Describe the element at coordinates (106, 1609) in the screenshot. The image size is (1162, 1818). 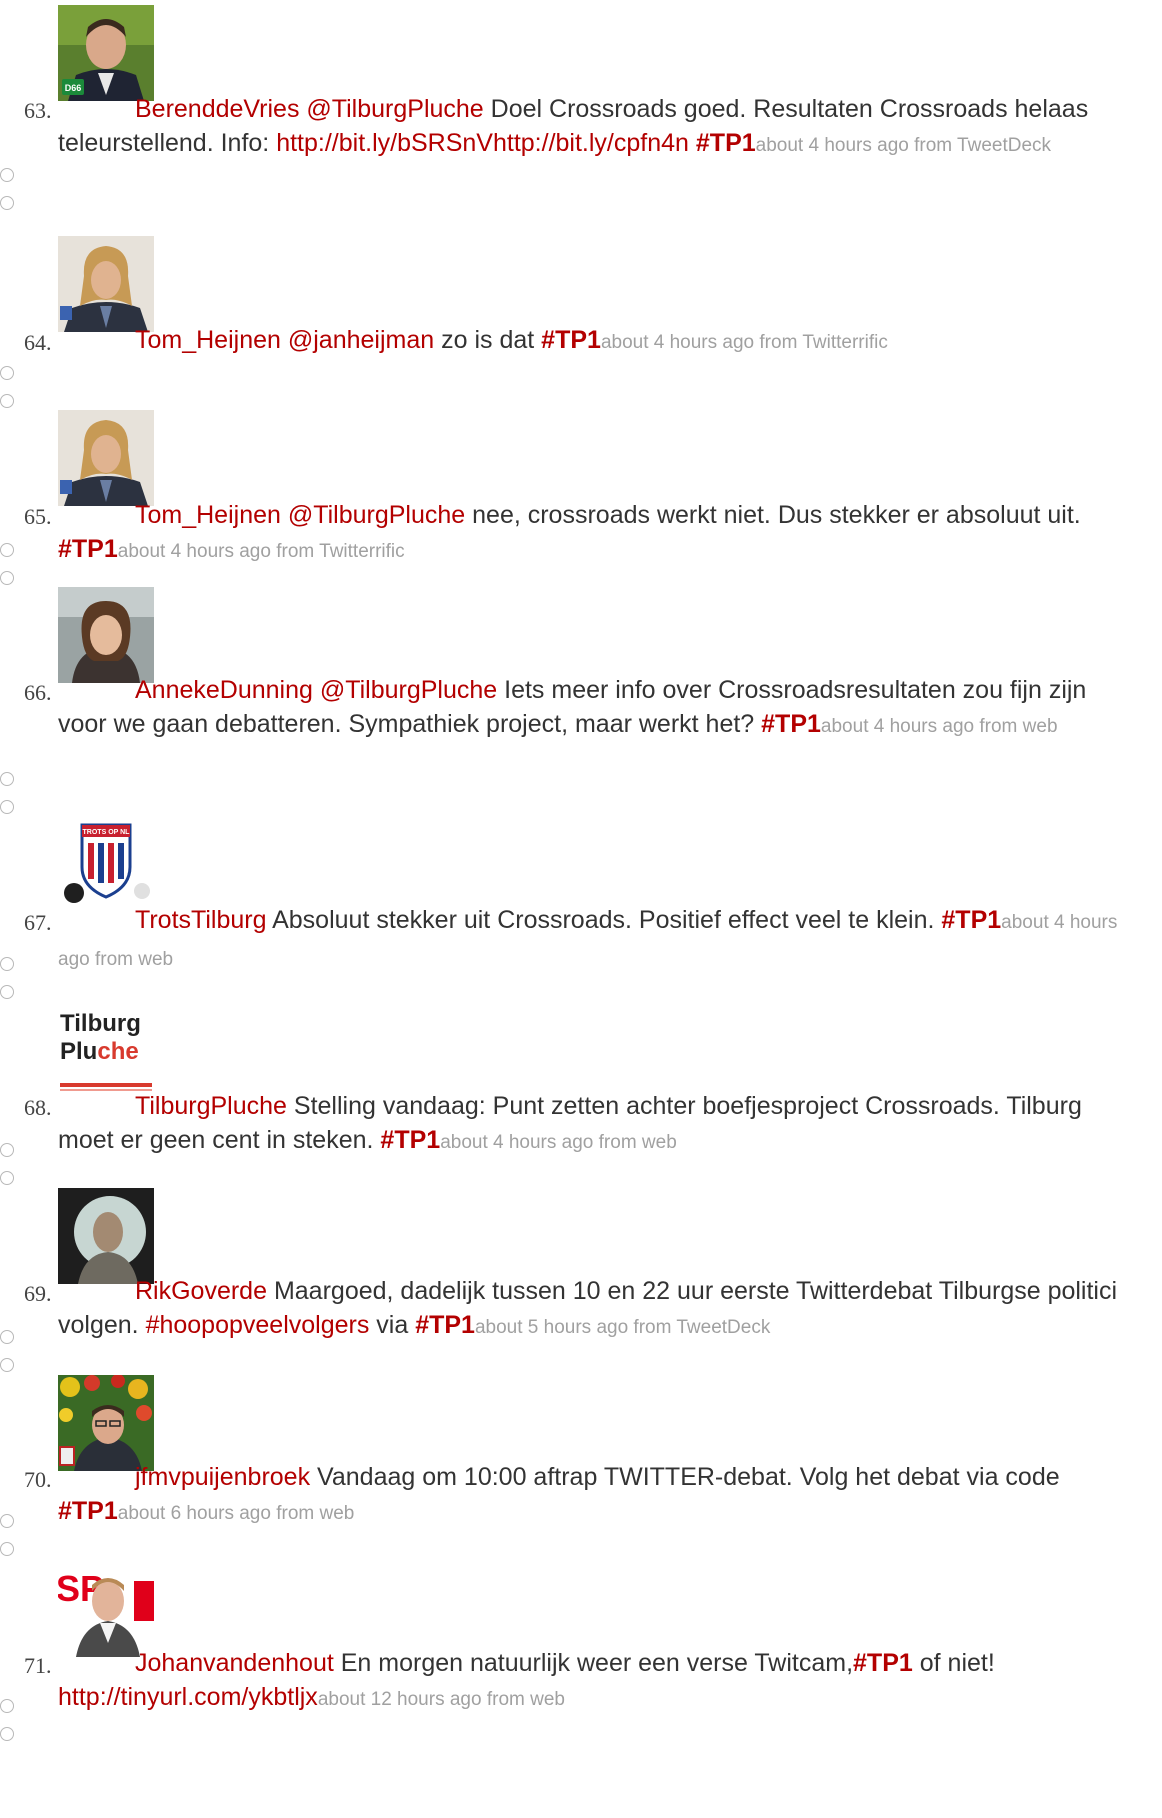
I see `user-avatar: SP` at that location.